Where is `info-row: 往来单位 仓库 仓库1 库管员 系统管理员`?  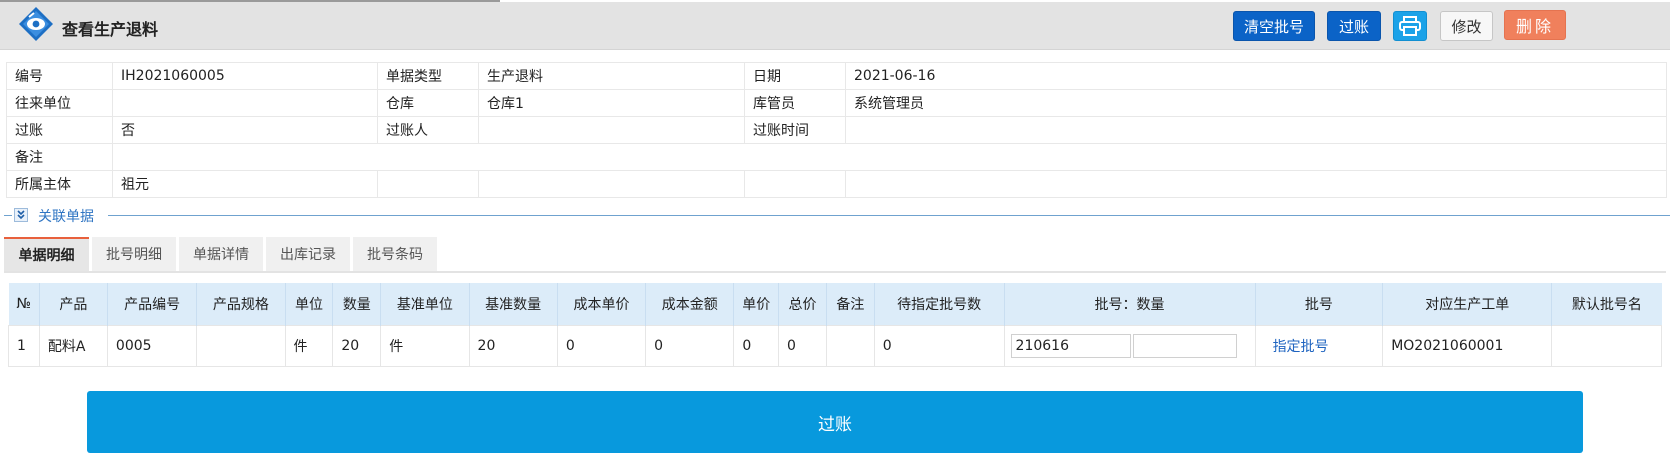
info-row: 往来单位 仓库 仓库1 库管员 系统管理员 is located at coordinates (836, 103).